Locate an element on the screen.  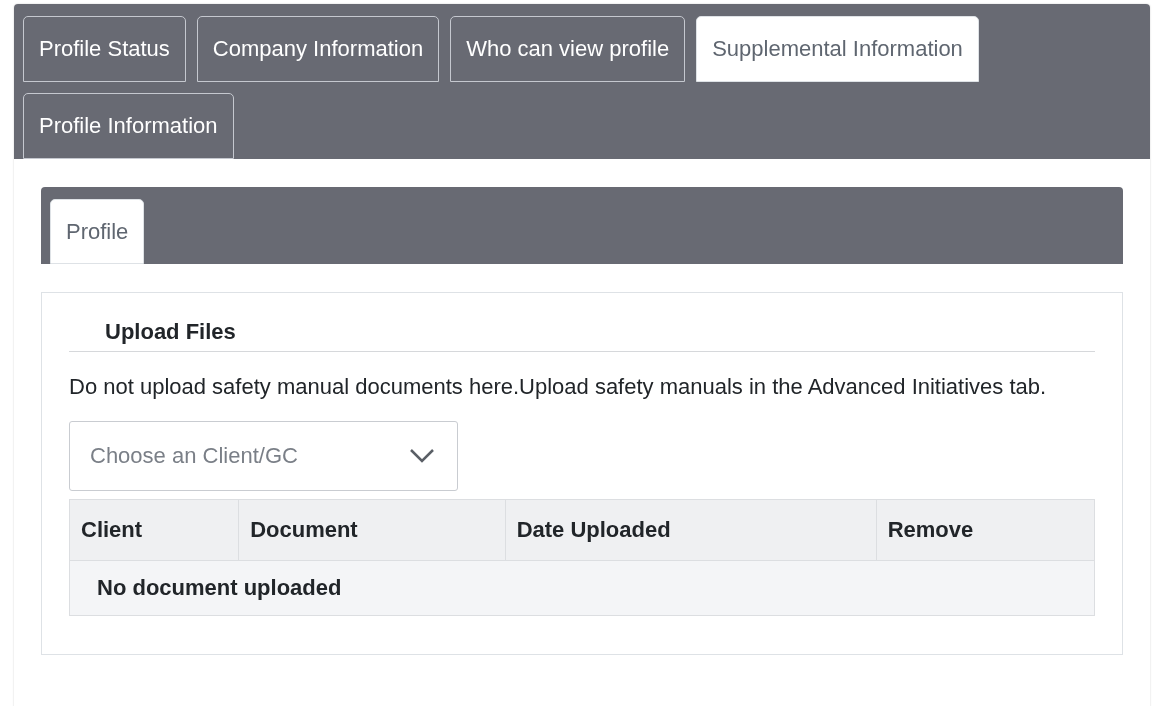
tab: Supplemental Information is located at coordinates (837, 49).